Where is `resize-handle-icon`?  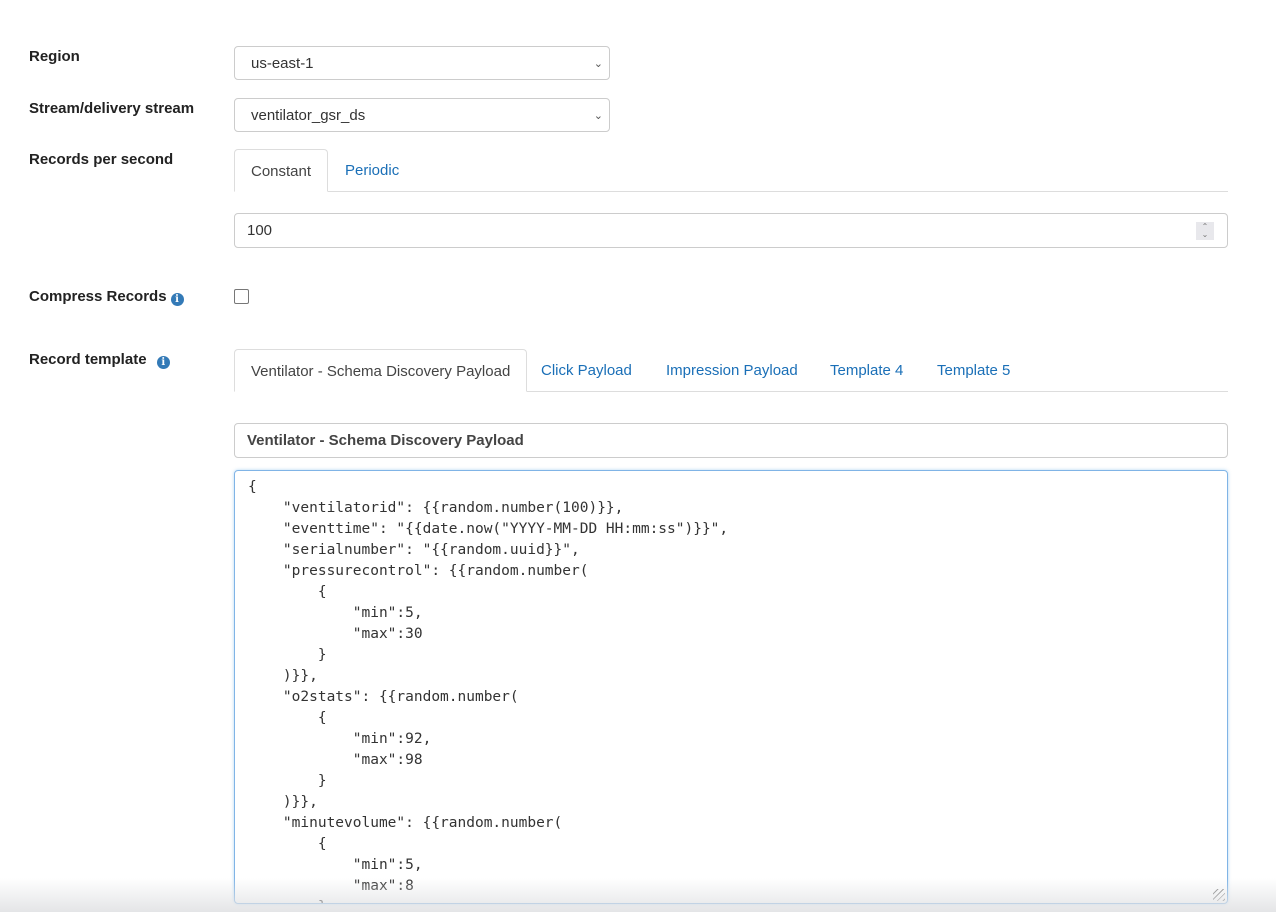 resize-handle-icon is located at coordinates (1219, 895).